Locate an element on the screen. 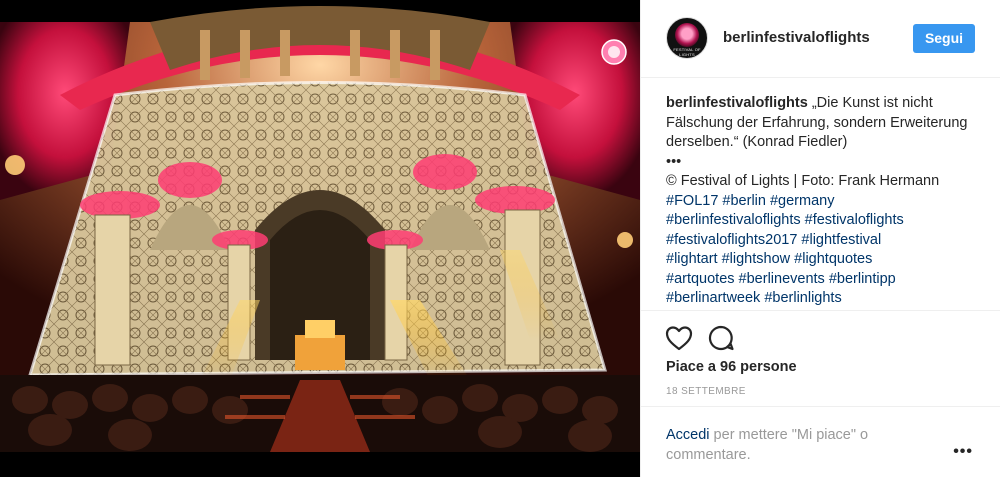  hashtags-line-1: #FOL17 #berlin #germany is located at coordinates (750, 201).